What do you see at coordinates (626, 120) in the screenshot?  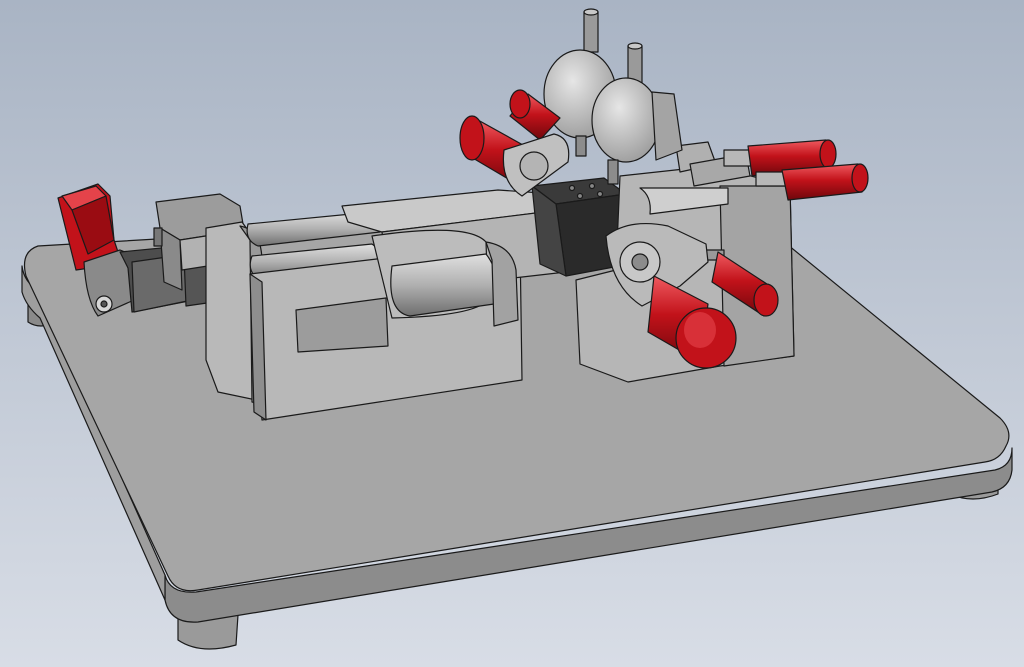 I see `dial-face-right` at bounding box center [626, 120].